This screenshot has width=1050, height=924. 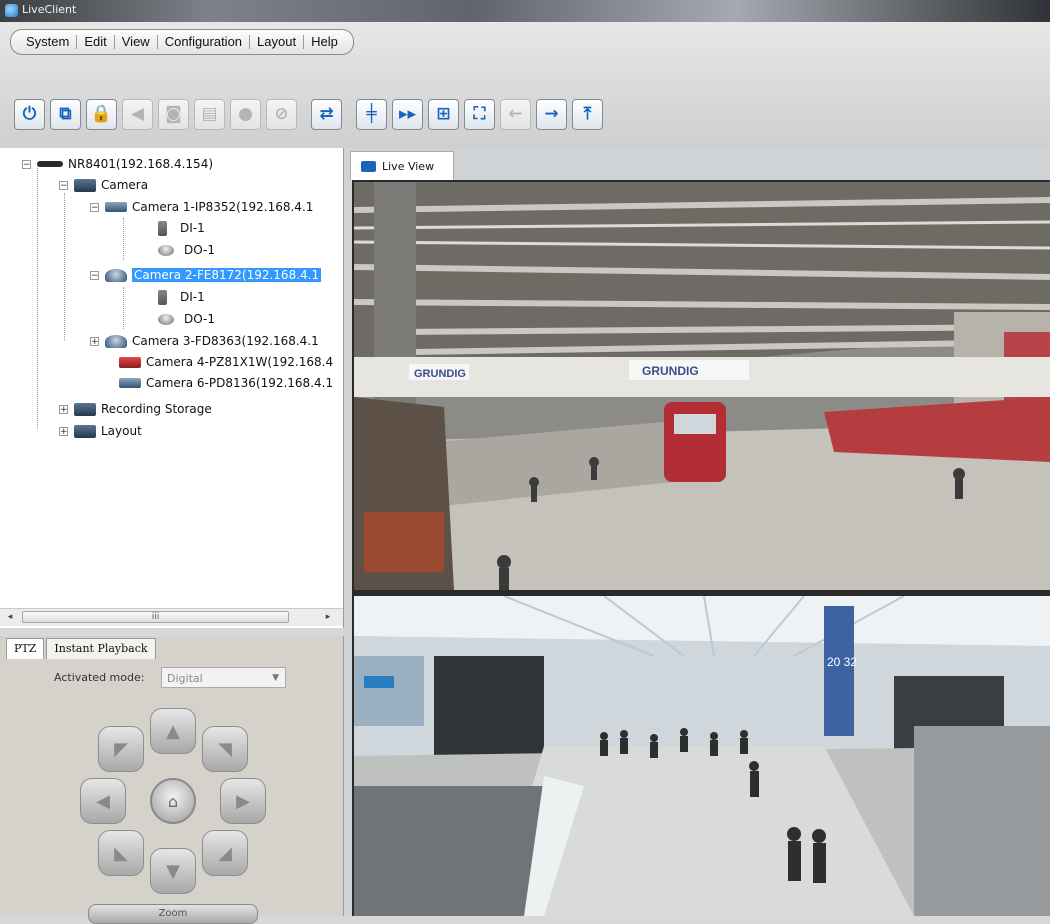 What do you see at coordinates (49, 9) in the screenshot?
I see `window-title: LiveClient` at bounding box center [49, 9].